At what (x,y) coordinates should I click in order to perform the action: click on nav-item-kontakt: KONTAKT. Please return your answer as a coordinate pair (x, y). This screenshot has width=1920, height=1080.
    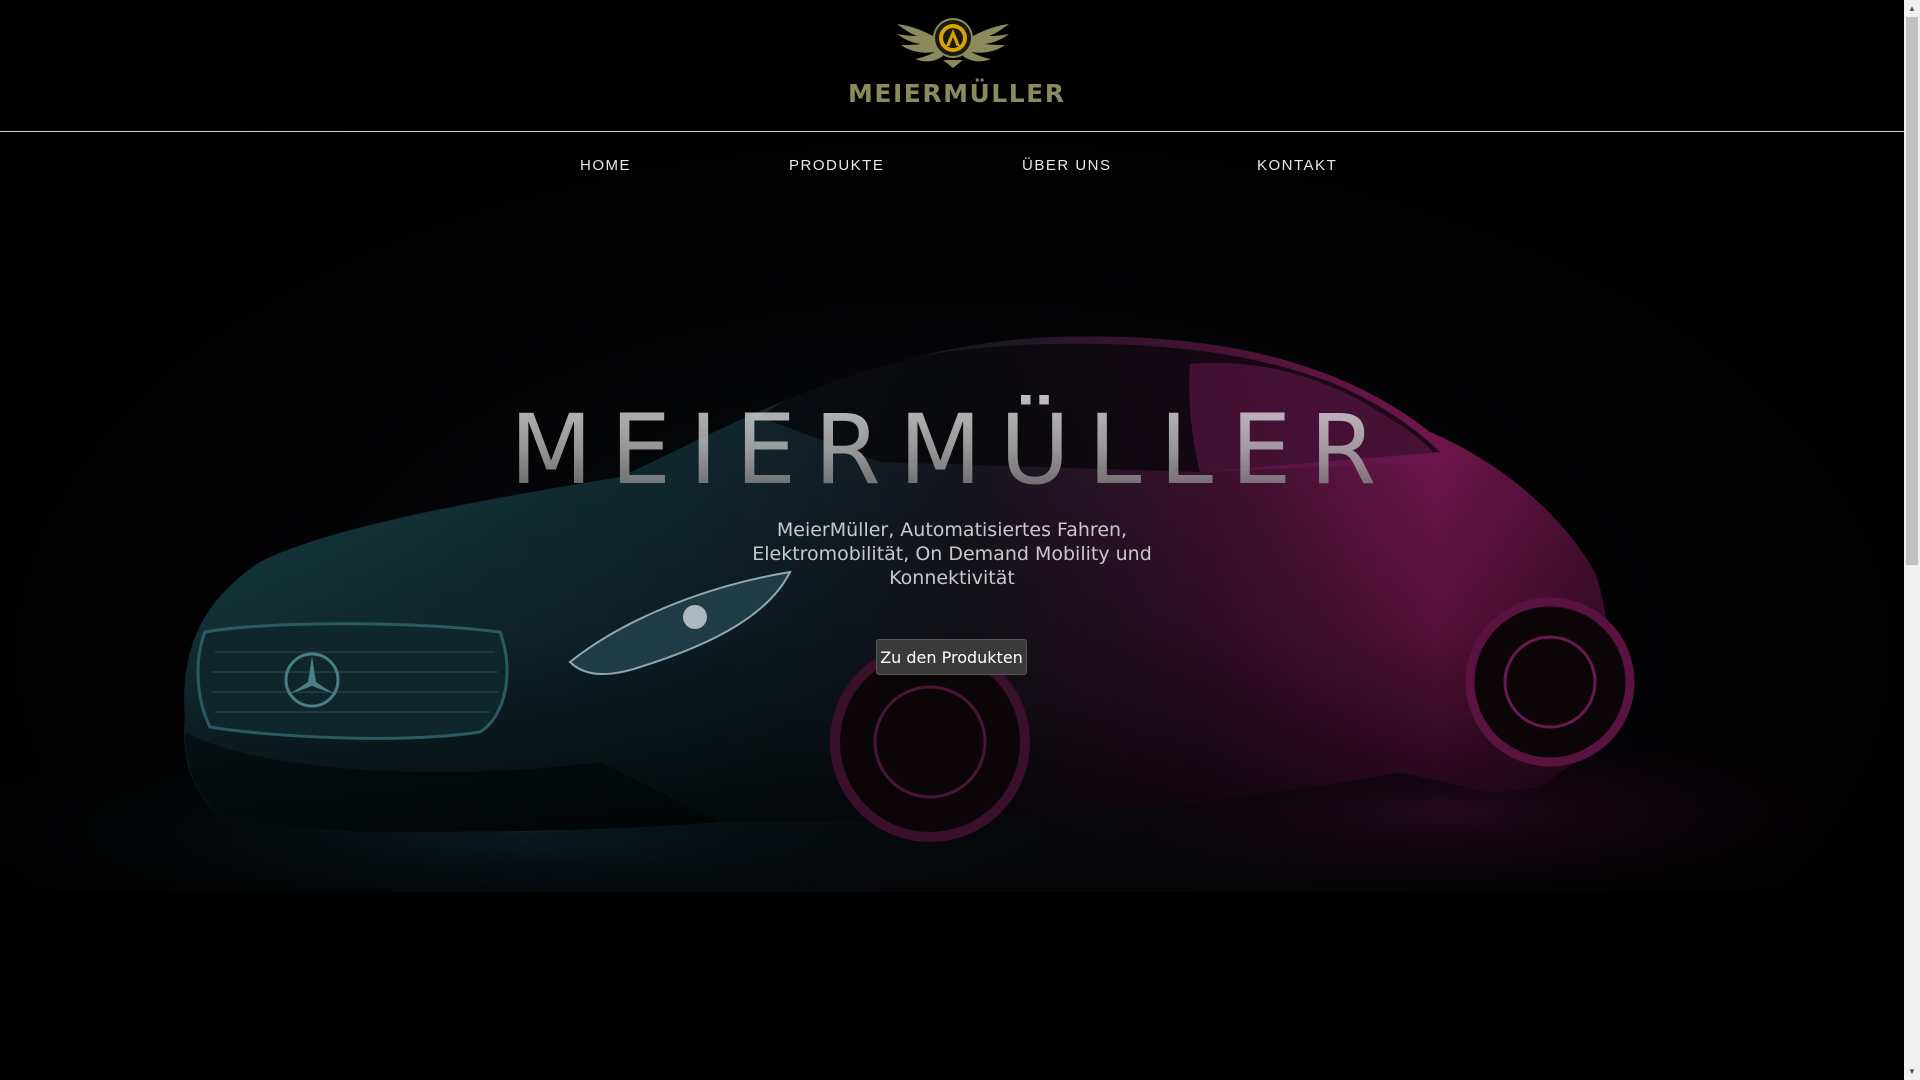
    Looking at the image, I should click on (1297, 165).